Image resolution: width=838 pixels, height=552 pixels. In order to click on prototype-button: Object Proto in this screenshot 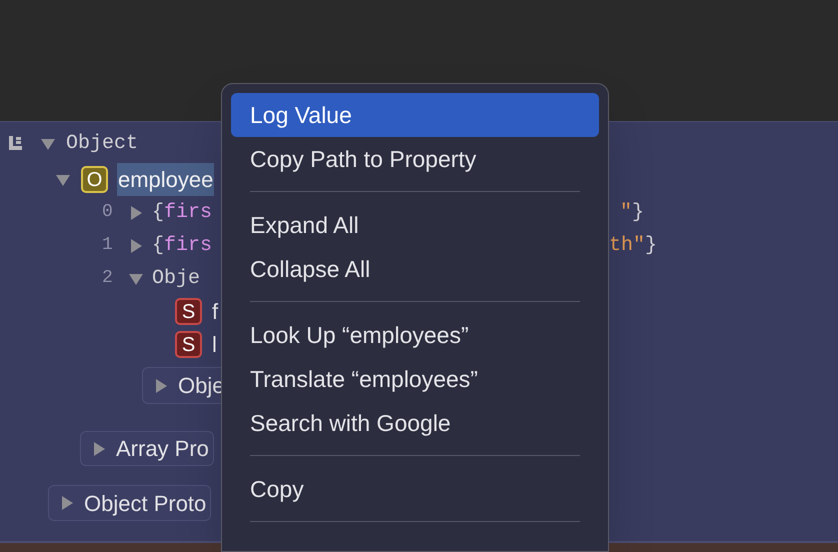, I will do `click(130, 503)`.